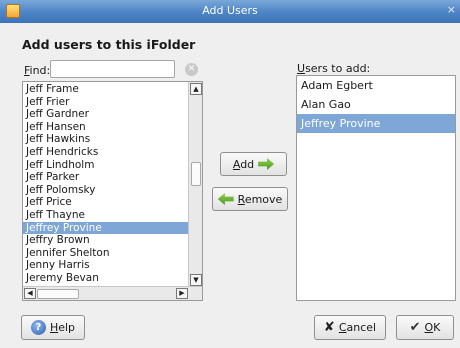  I want to click on list-item: Jeff Hawkins, so click(105, 139).